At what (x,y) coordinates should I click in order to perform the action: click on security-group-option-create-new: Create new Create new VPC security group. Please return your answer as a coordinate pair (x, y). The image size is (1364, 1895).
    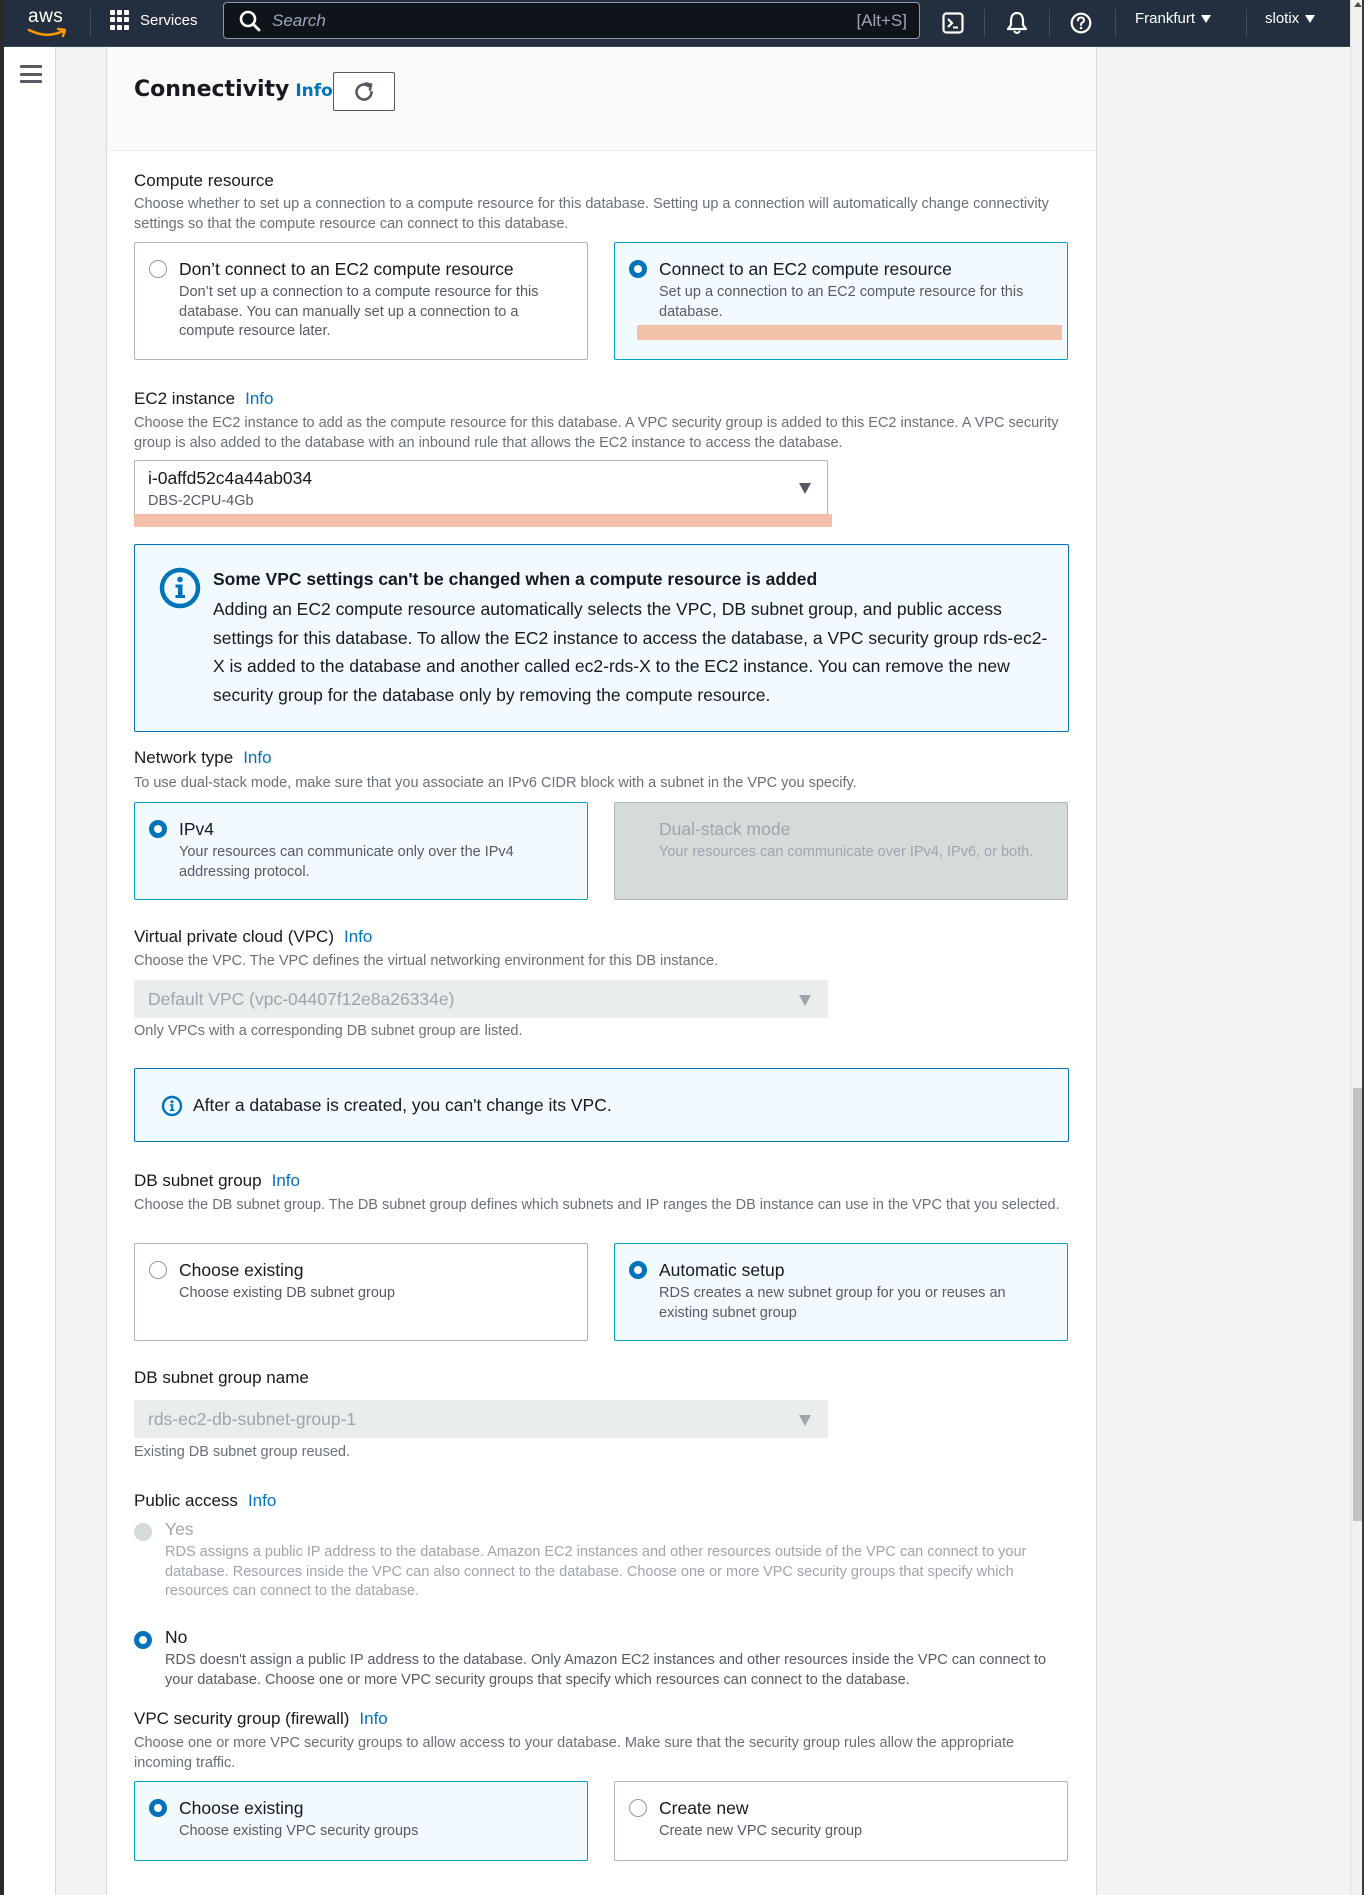
    Looking at the image, I should click on (841, 1821).